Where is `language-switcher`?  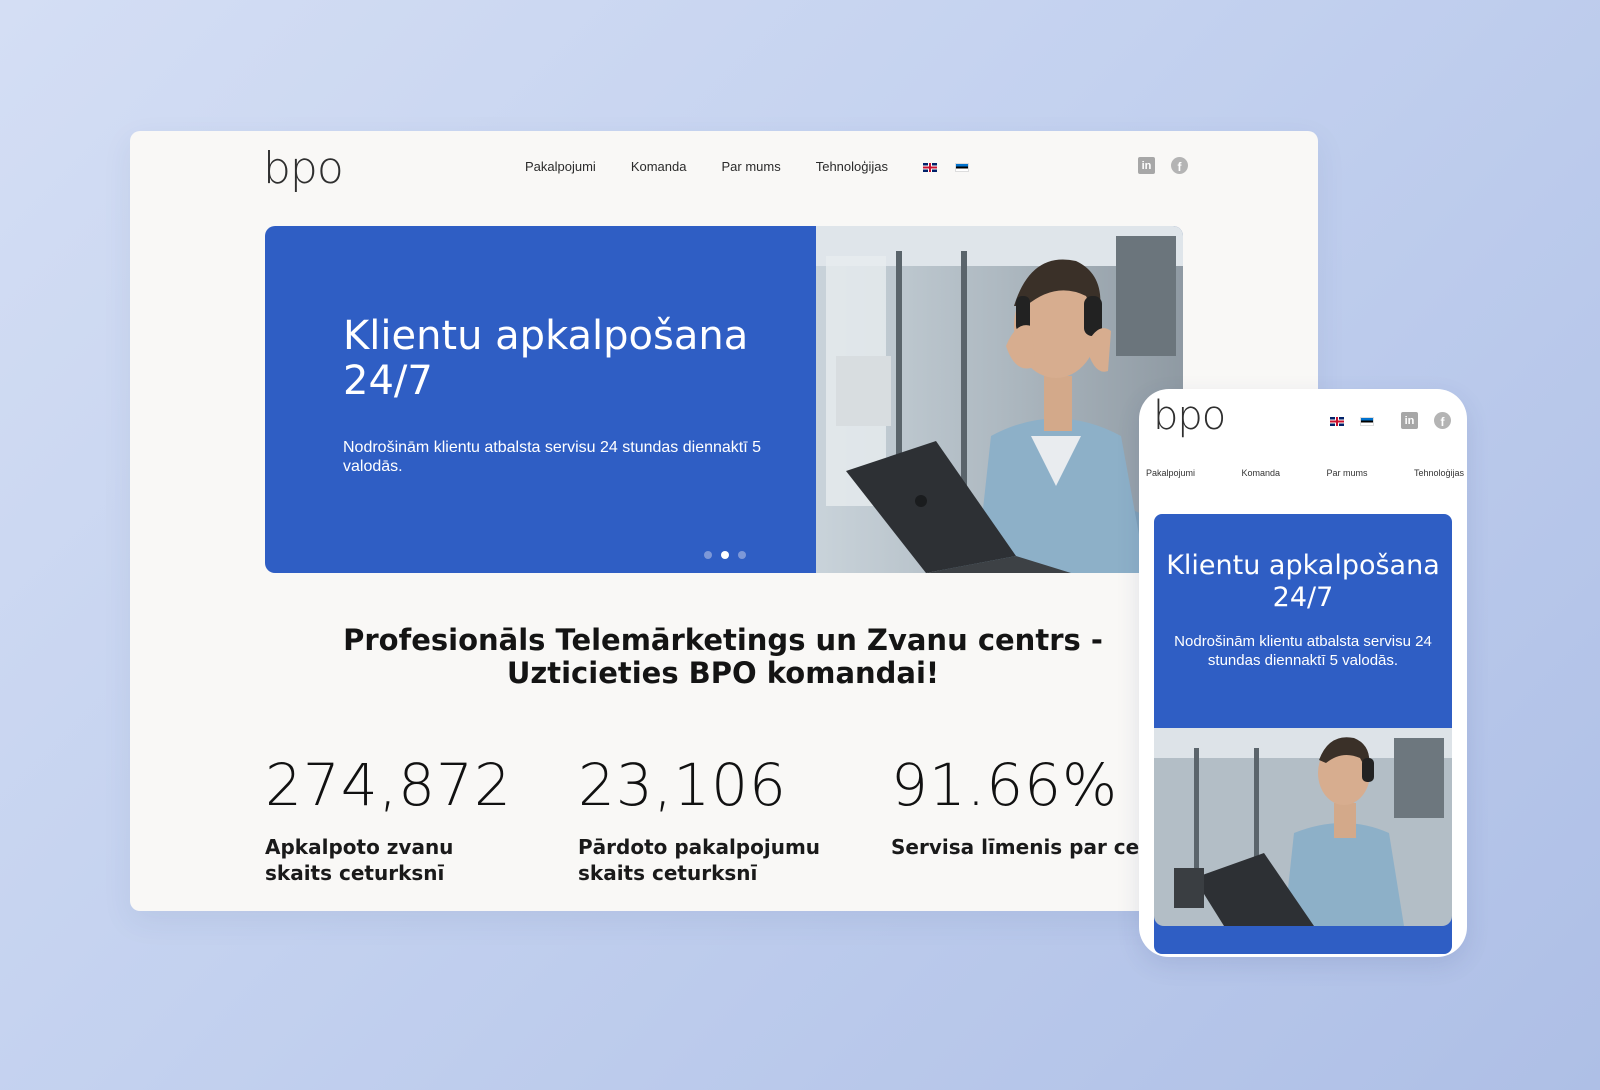
language-switcher is located at coordinates (1360, 421).